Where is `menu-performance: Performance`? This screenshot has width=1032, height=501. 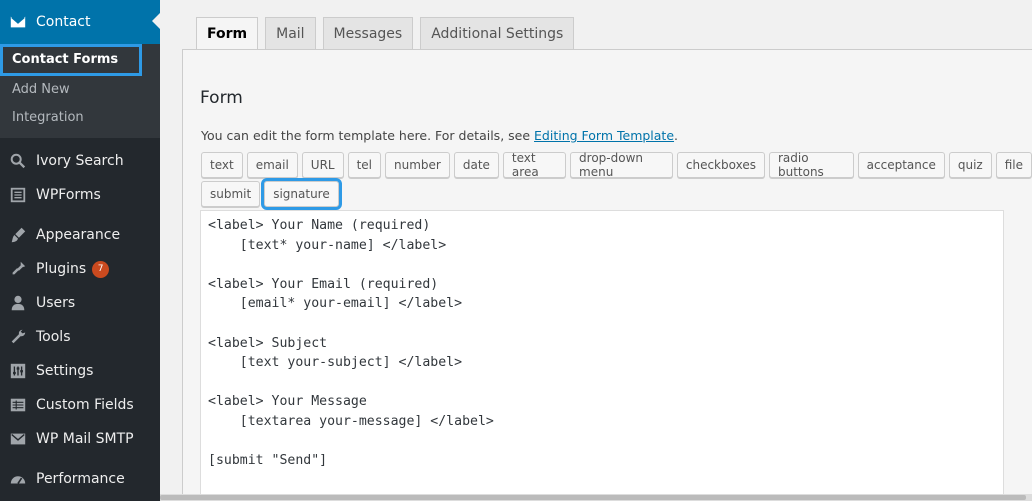 menu-performance: Performance is located at coordinates (80, 479).